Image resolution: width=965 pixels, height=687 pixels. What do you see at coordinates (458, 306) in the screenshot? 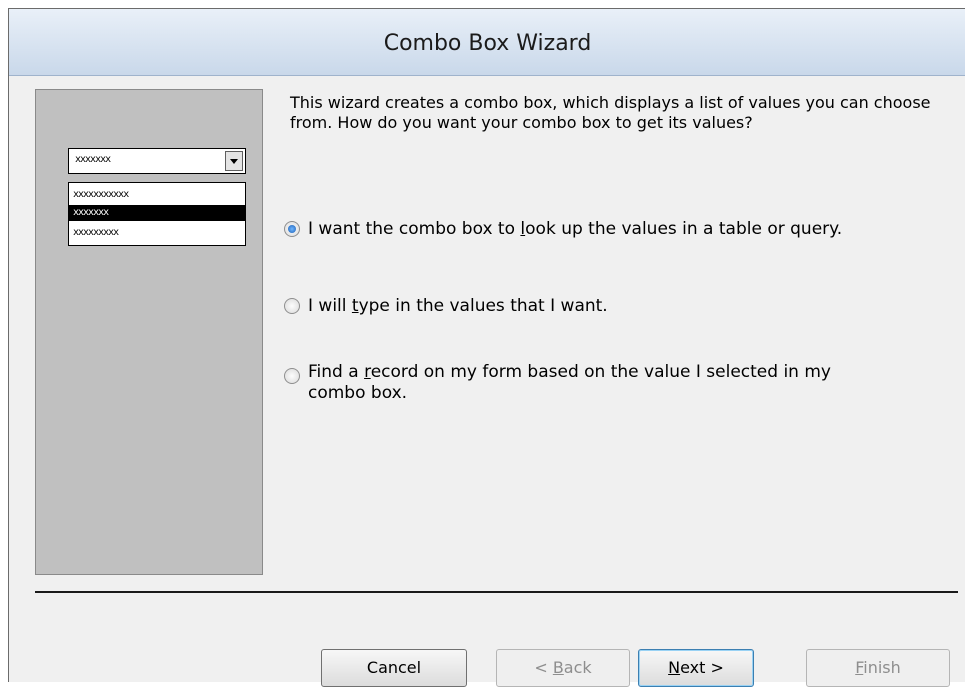
I see `option-label: I will type in the values that I want.` at bounding box center [458, 306].